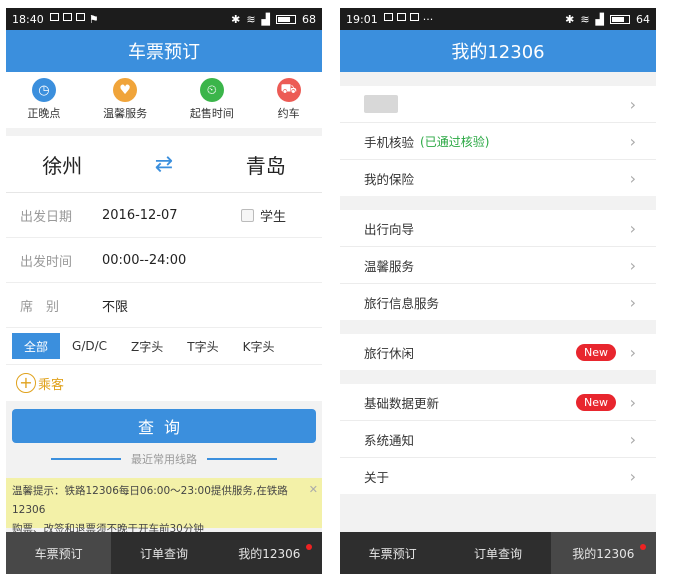  I want to click on train-type-k: K字头, so click(259, 346).